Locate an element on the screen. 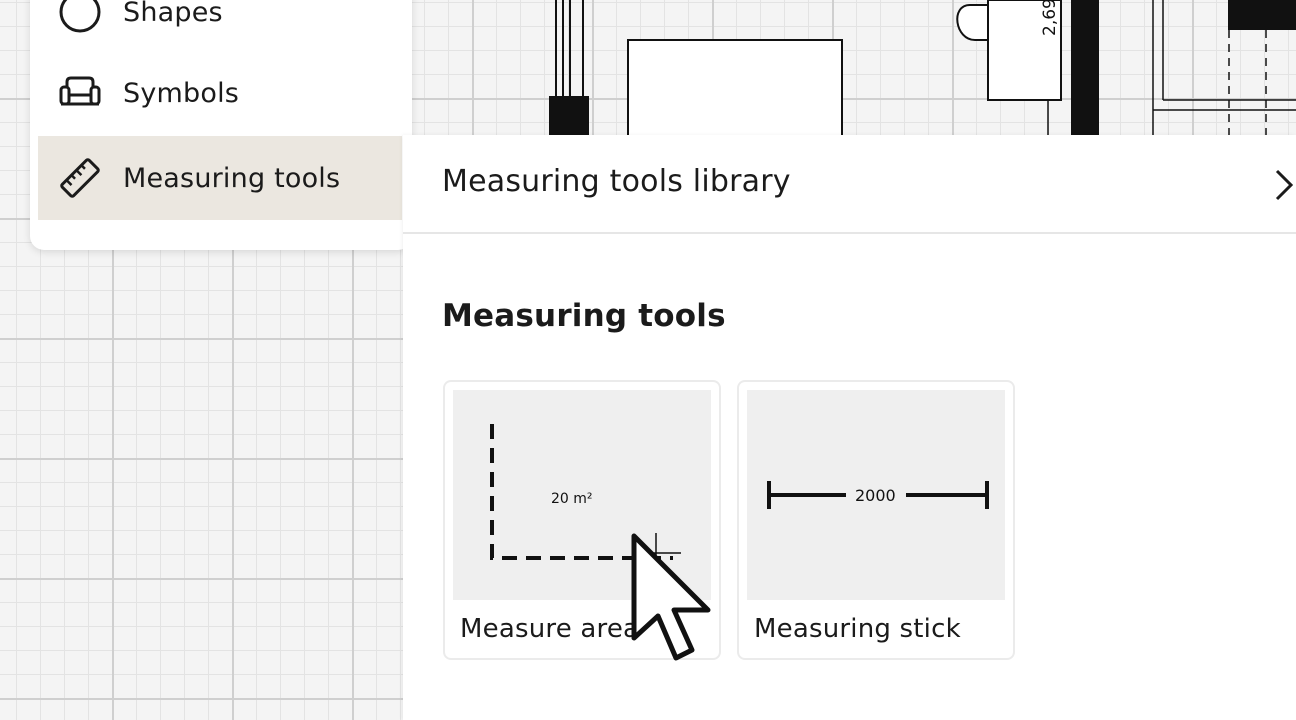 The height and width of the screenshot is (720, 1296). measuring-stick-preview-text: 2000 is located at coordinates (875, 495).